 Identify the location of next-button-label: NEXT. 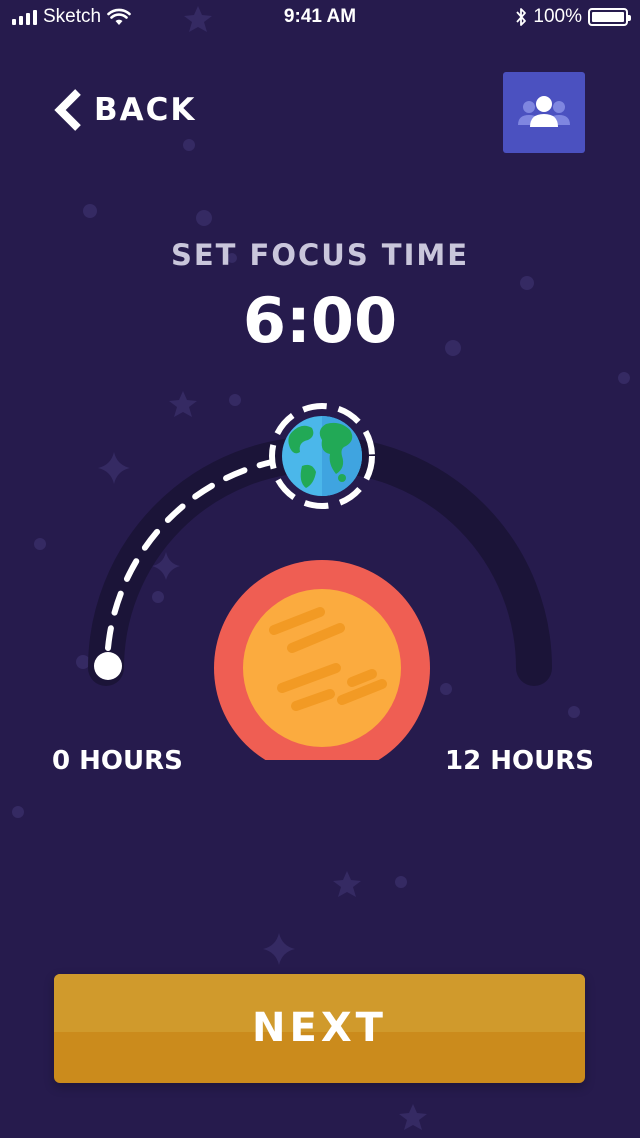
(319, 1028).